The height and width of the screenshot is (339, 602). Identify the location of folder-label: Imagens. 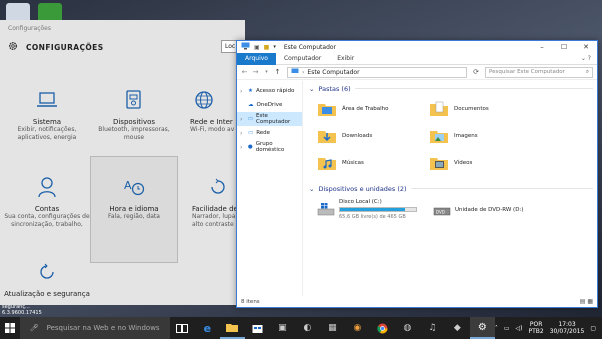
(466, 136).